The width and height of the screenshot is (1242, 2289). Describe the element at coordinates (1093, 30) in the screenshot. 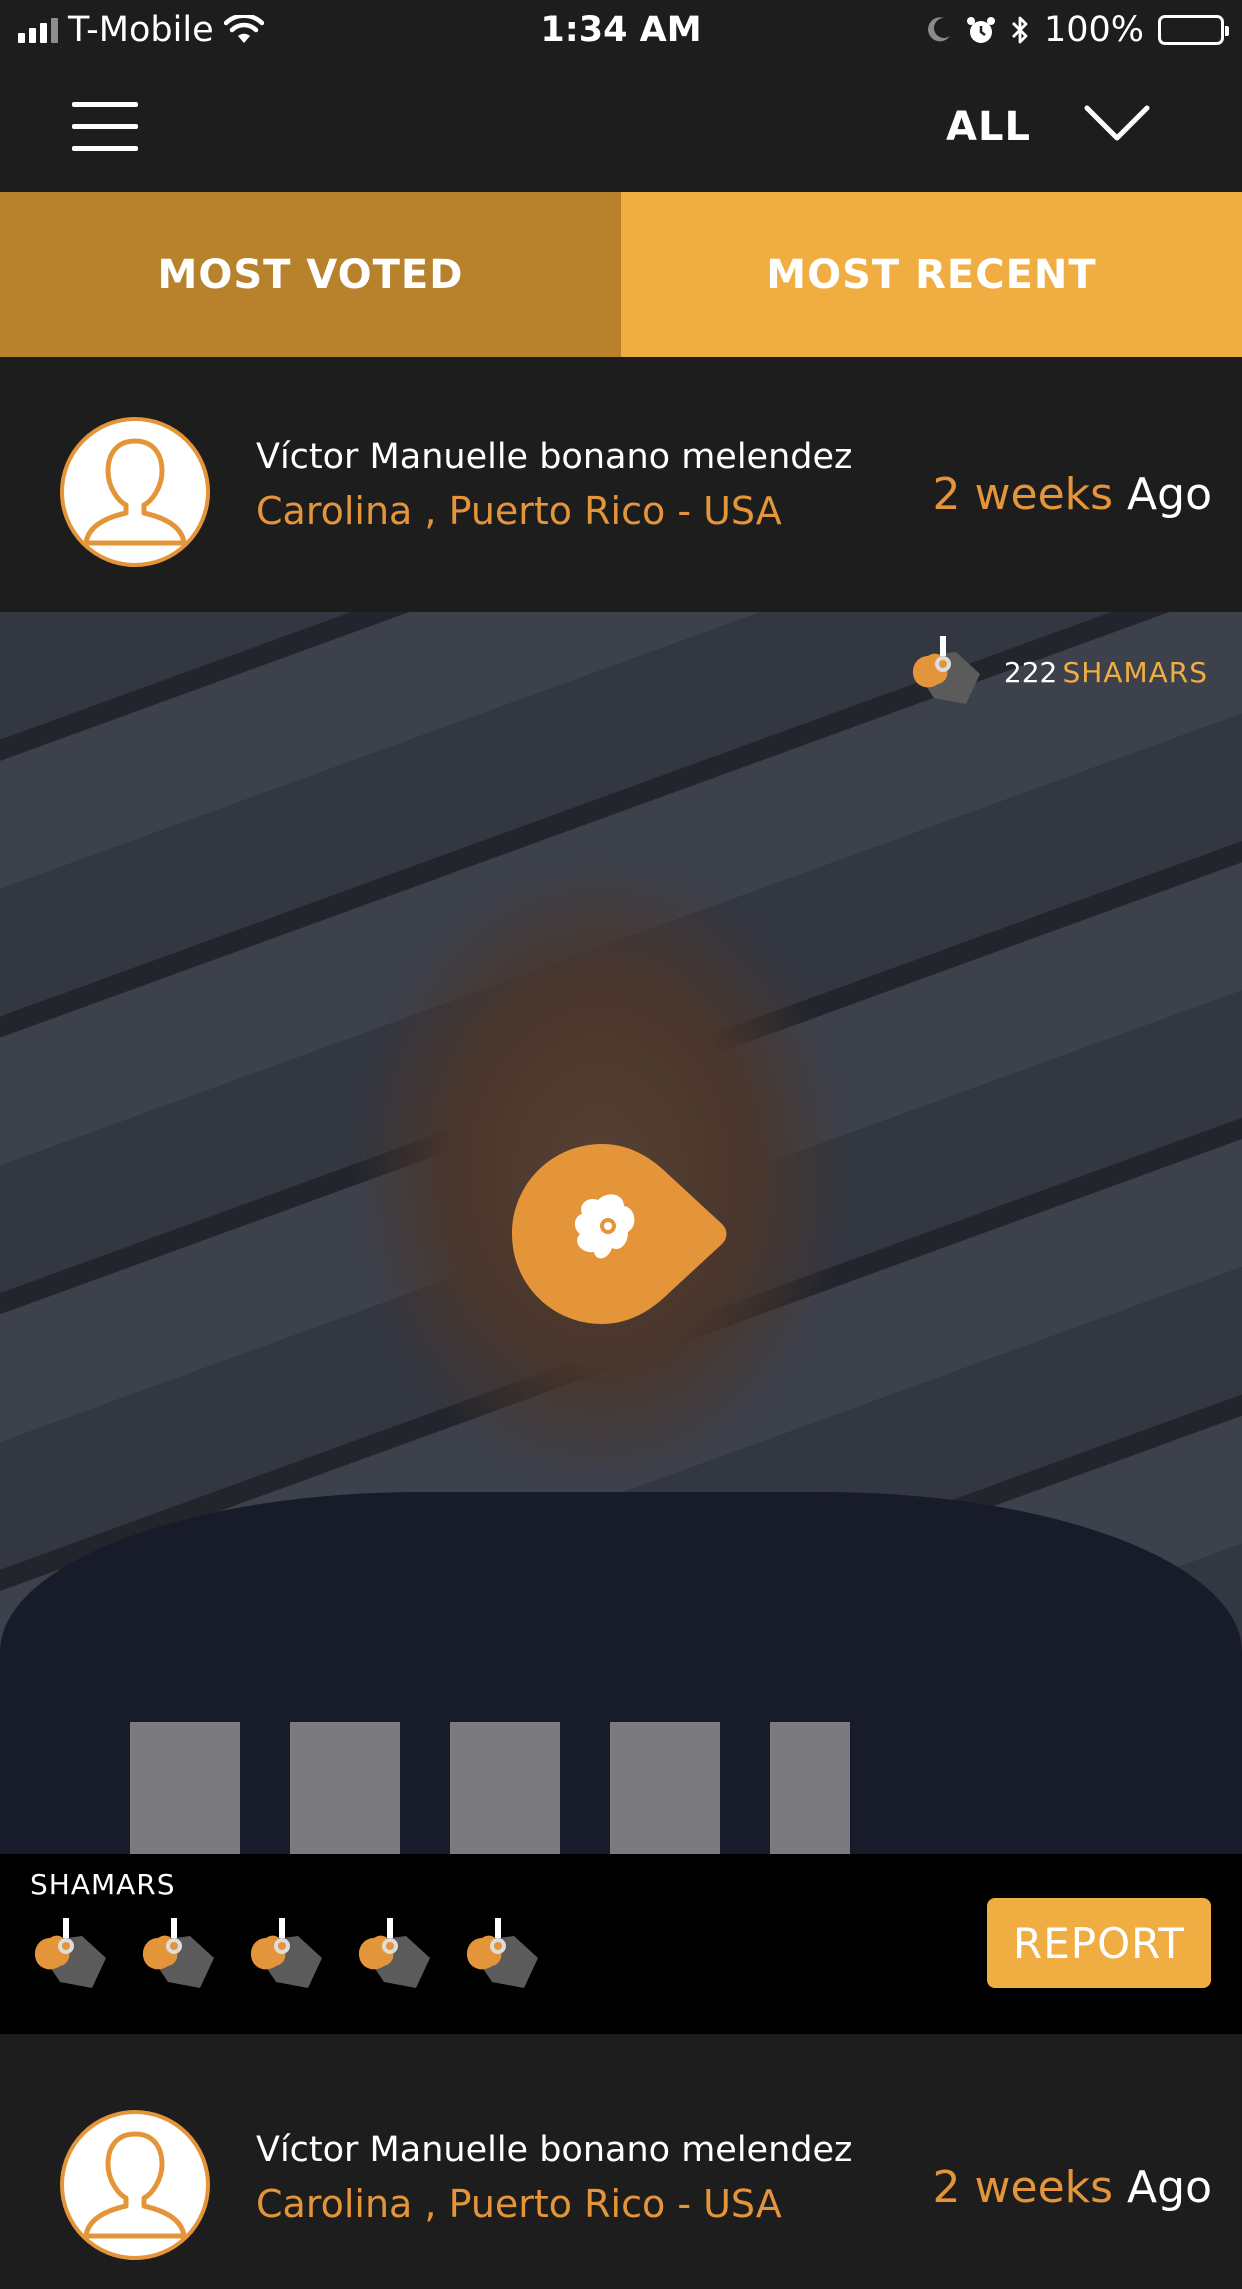

I see `battery-percent: 100%` at that location.